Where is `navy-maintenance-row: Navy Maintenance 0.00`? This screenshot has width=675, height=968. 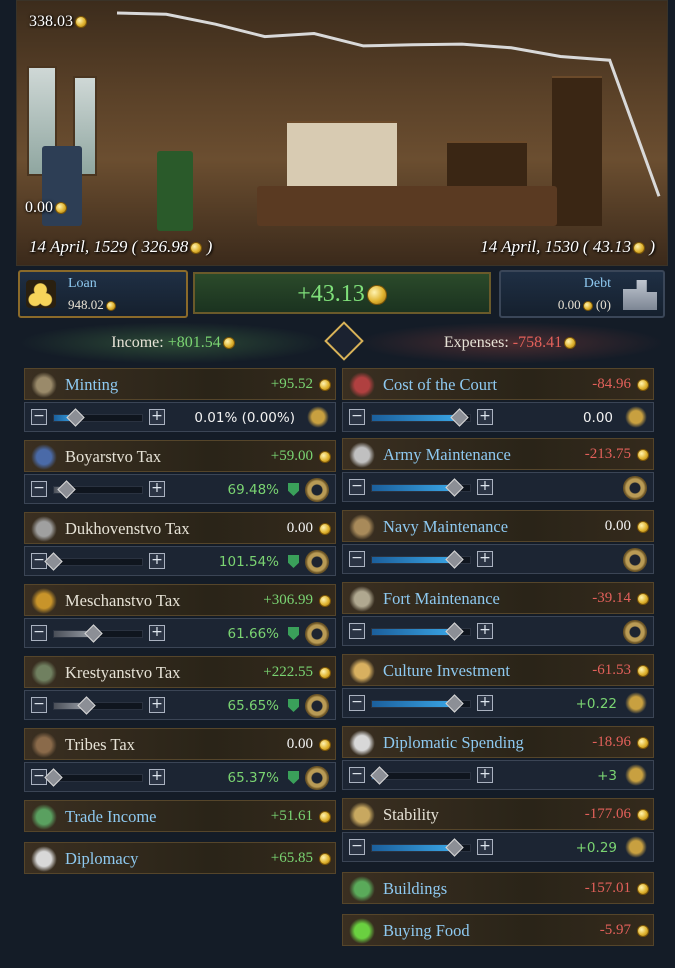
navy-maintenance-row: Navy Maintenance 0.00 is located at coordinates (498, 526).